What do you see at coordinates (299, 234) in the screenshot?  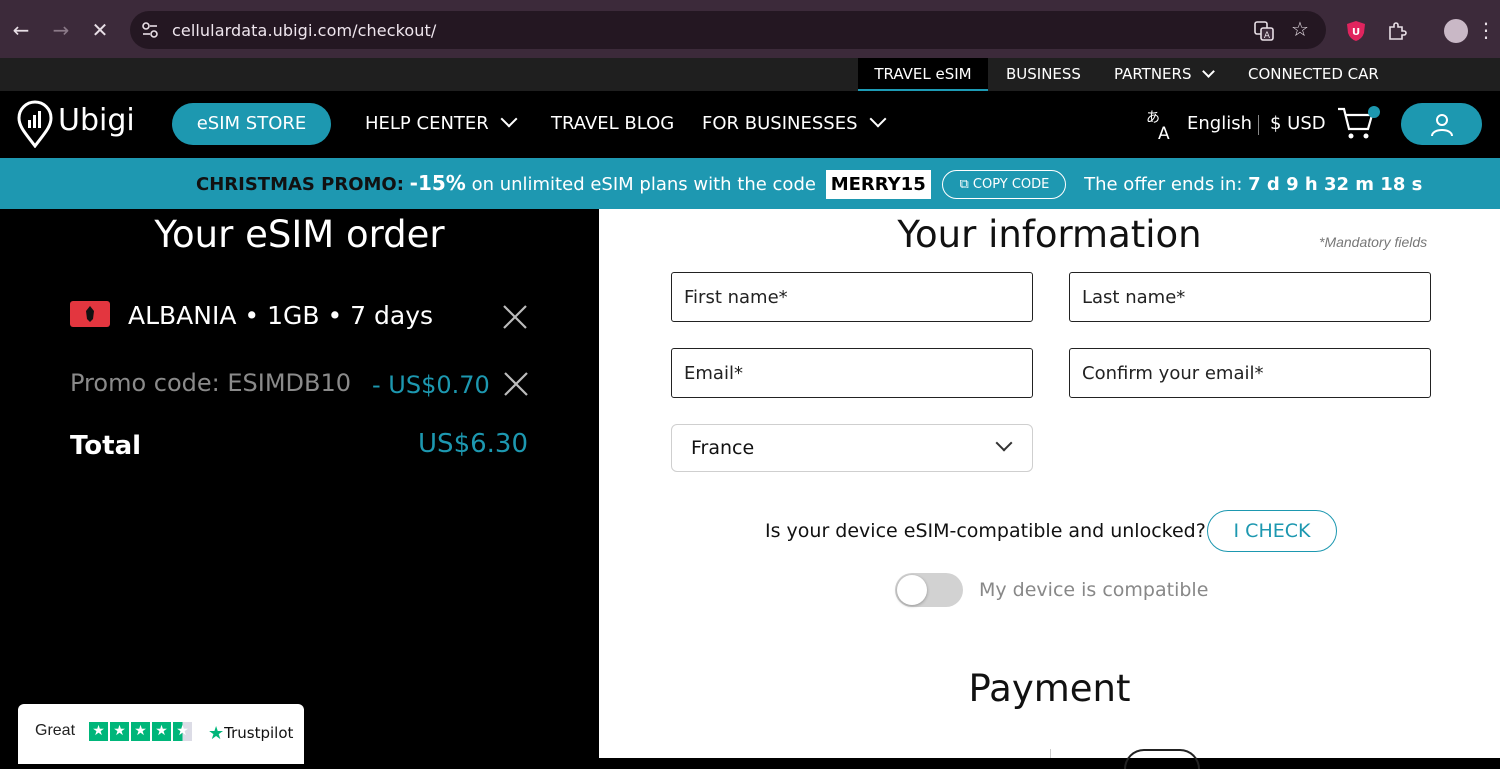 I see `order-title: Your eSIM order` at bounding box center [299, 234].